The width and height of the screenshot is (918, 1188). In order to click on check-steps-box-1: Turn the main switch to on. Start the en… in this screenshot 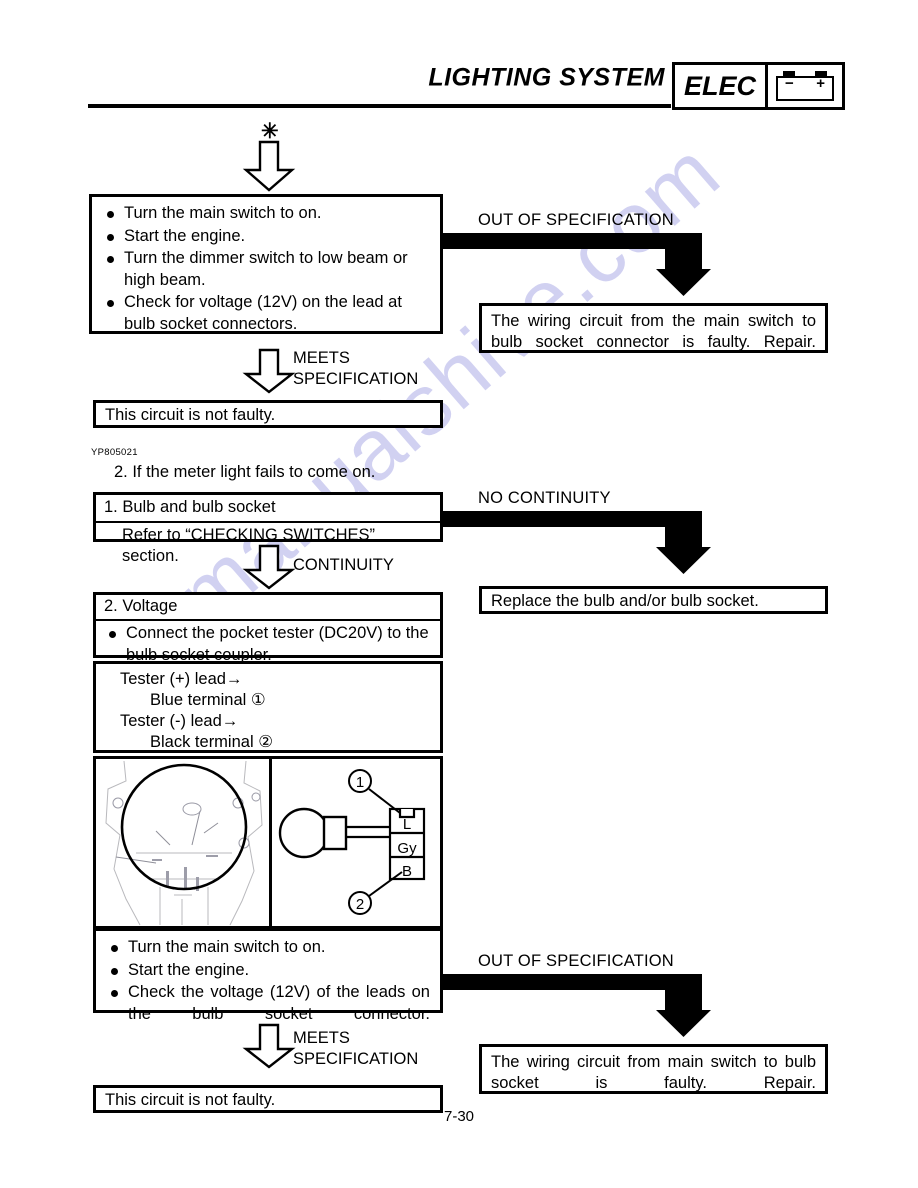, I will do `click(266, 264)`.